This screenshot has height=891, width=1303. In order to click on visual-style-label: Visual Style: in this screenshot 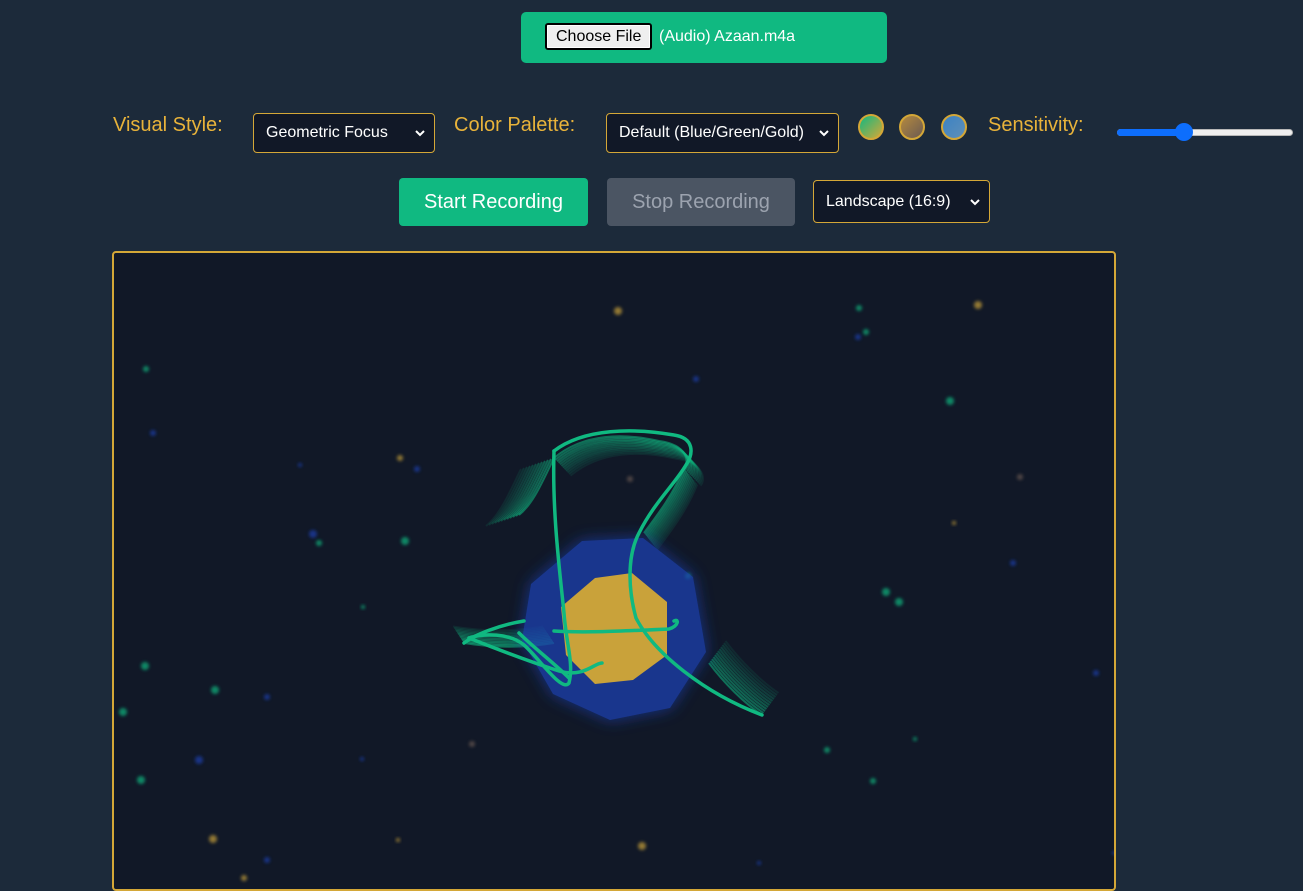, I will do `click(168, 125)`.